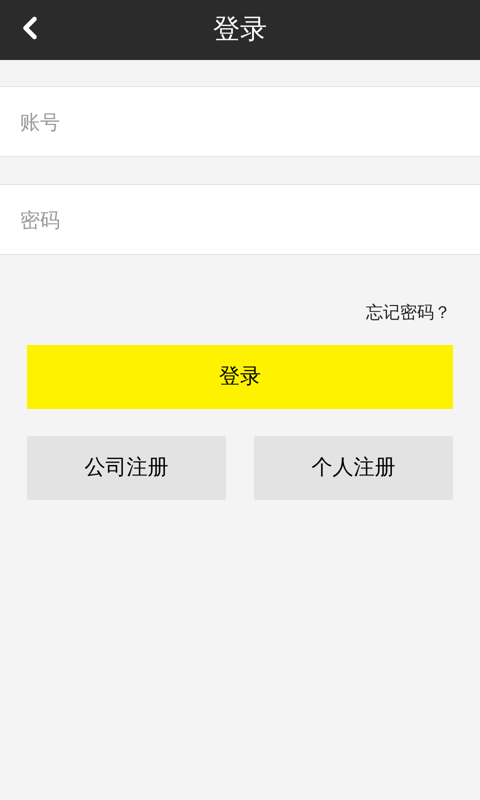 The image size is (480, 800). I want to click on register-button: 公司注册, so click(126, 468).